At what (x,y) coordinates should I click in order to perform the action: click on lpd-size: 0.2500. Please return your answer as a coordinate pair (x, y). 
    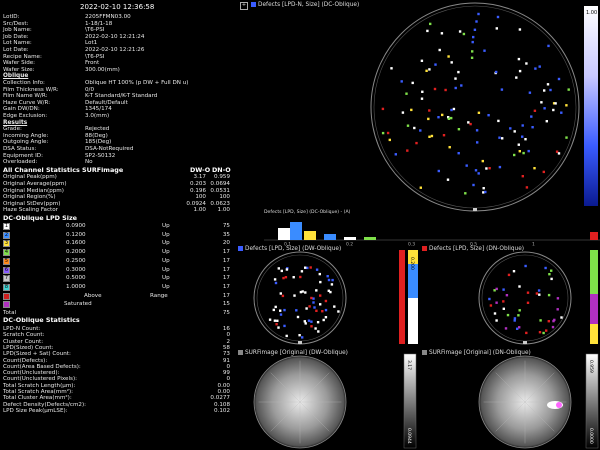
    Looking at the image, I should click on (76, 260).